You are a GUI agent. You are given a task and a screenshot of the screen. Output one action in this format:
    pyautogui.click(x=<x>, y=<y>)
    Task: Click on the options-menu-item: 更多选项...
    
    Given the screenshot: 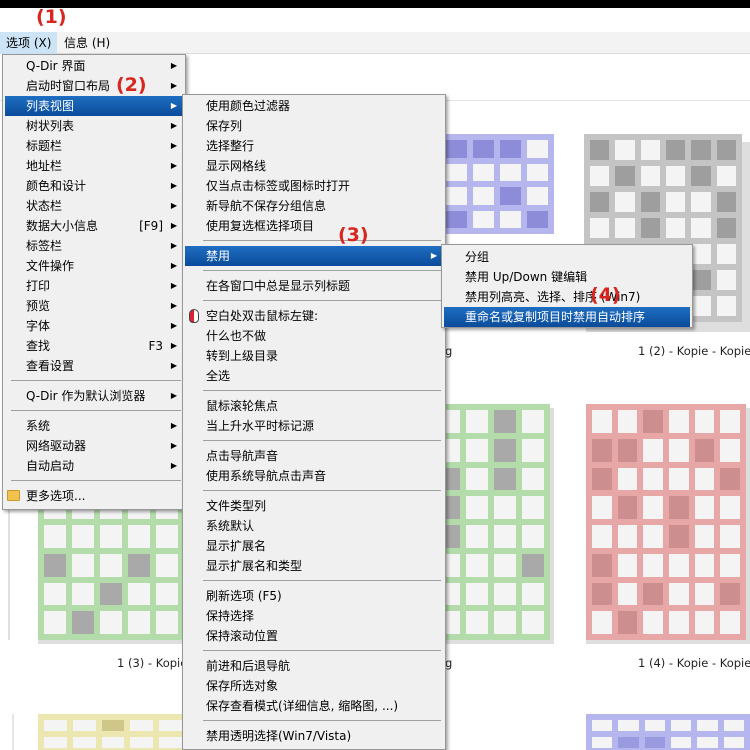 What is the action you would take?
    pyautogui.click(x=94, y=496)
    